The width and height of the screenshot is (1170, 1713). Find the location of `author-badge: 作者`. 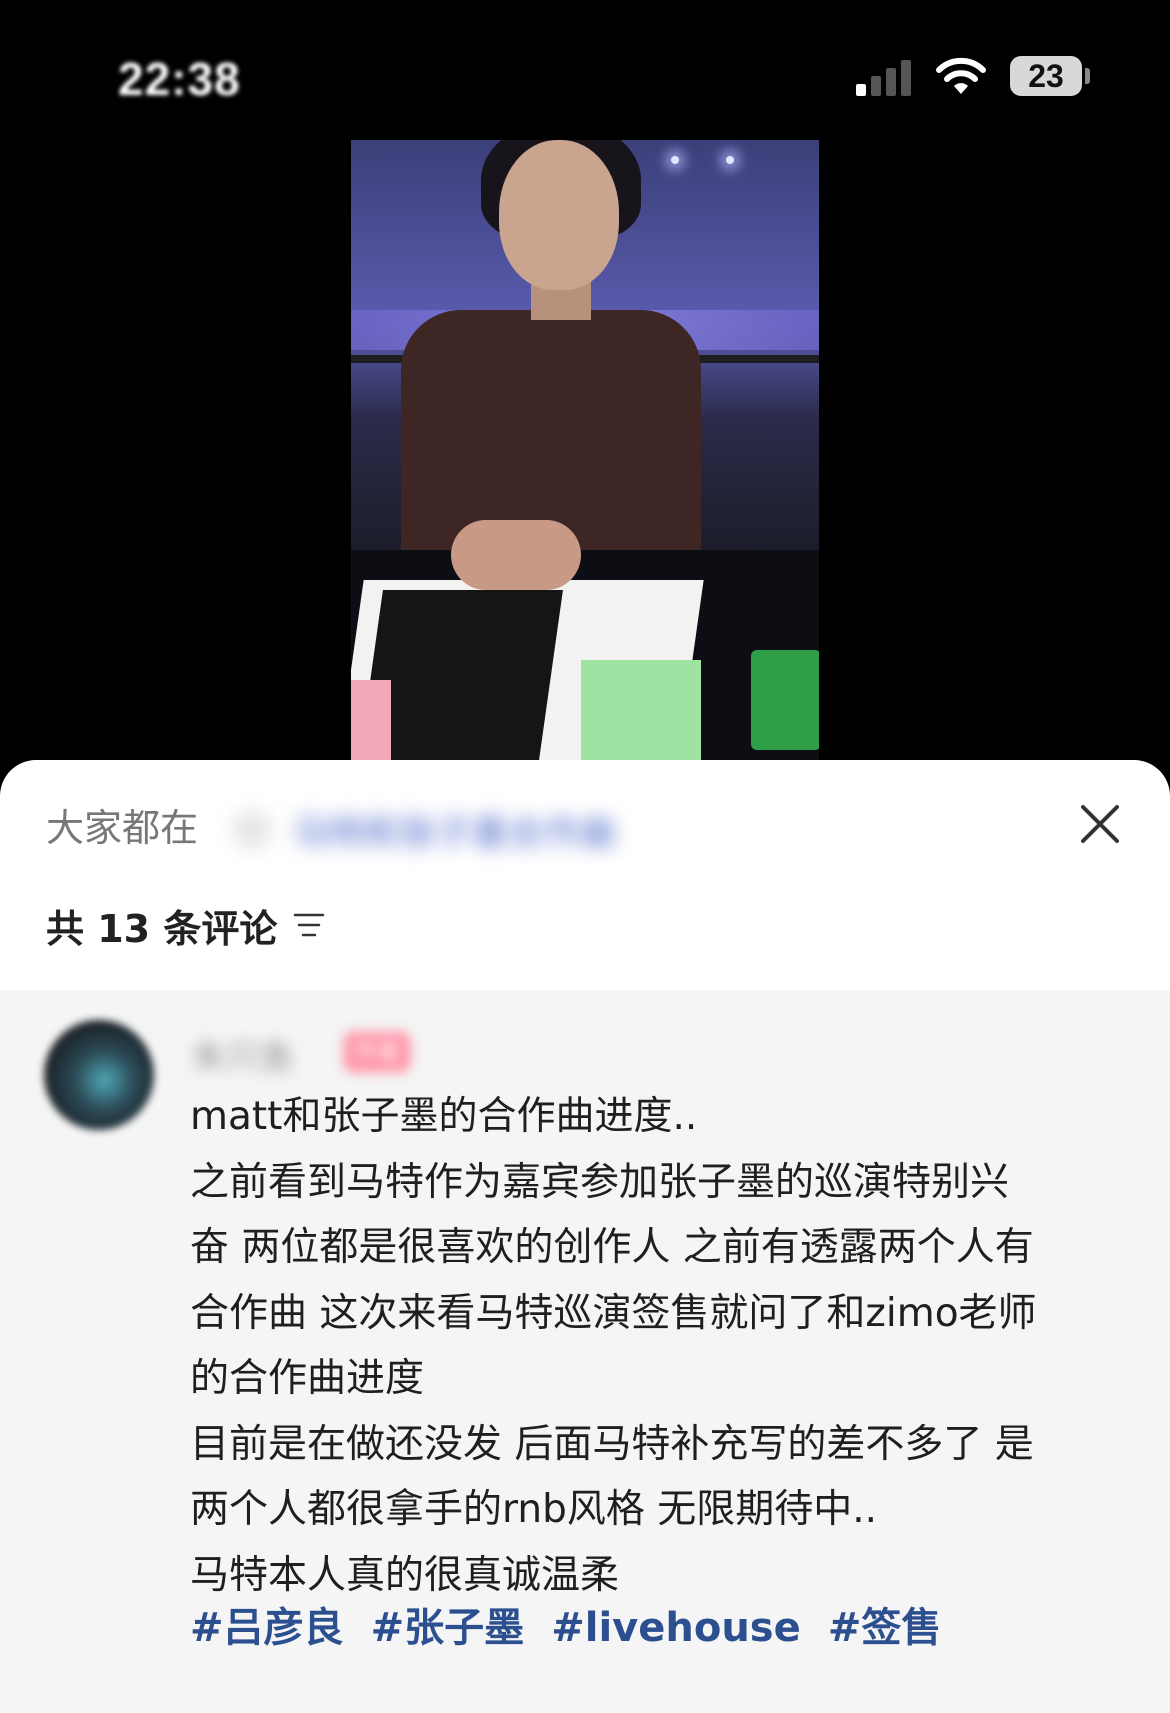

author-badge: 作者 is located at coordinates (377, 1052).